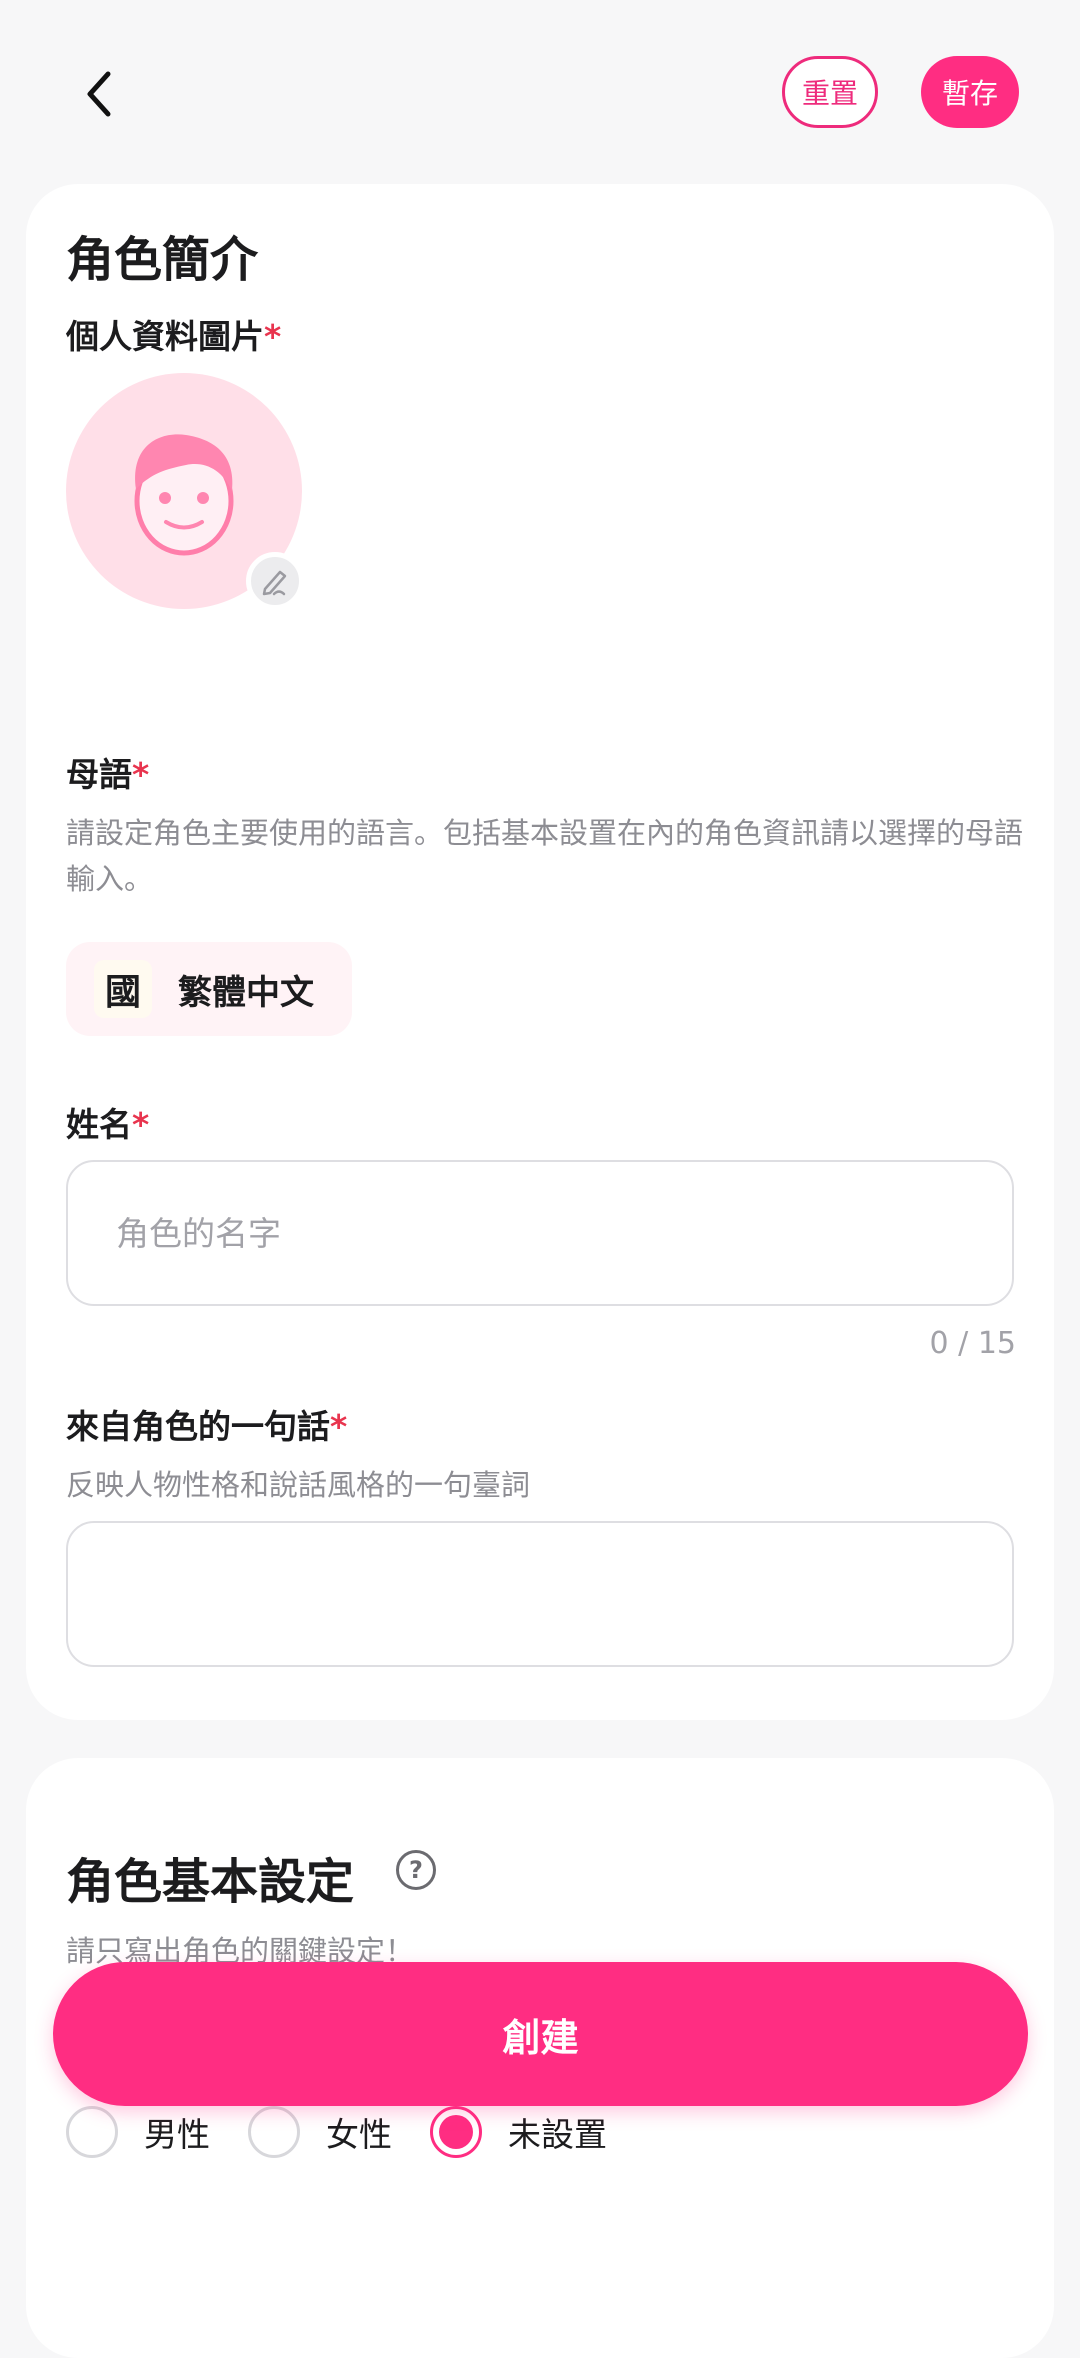 The width and height of the screenshot is (1080, 2358). Describe the element at coordinates (99, 1124) in the screenshot. I see `name-label-text: 姓名` at that location.